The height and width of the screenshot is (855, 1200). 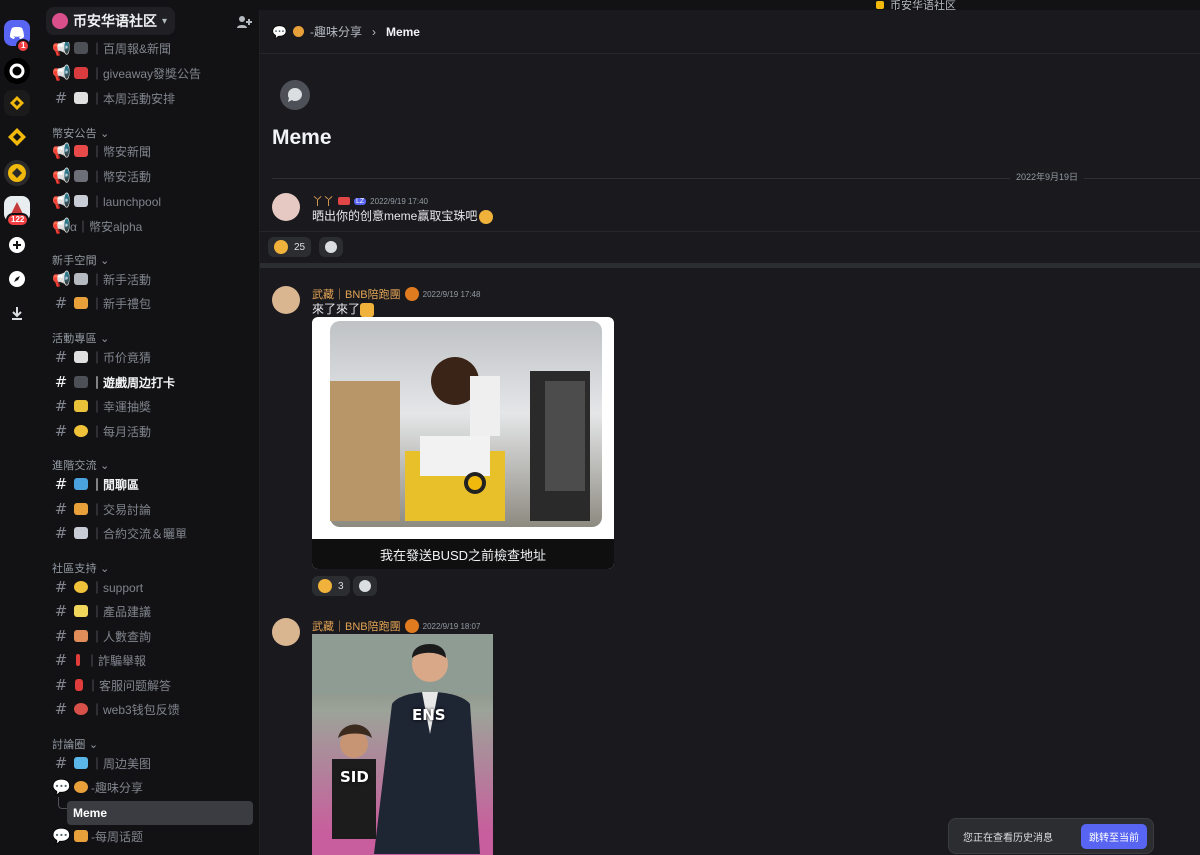 I want to click on channel-label: ｜币价竟猜, so click(x=121, y=357).